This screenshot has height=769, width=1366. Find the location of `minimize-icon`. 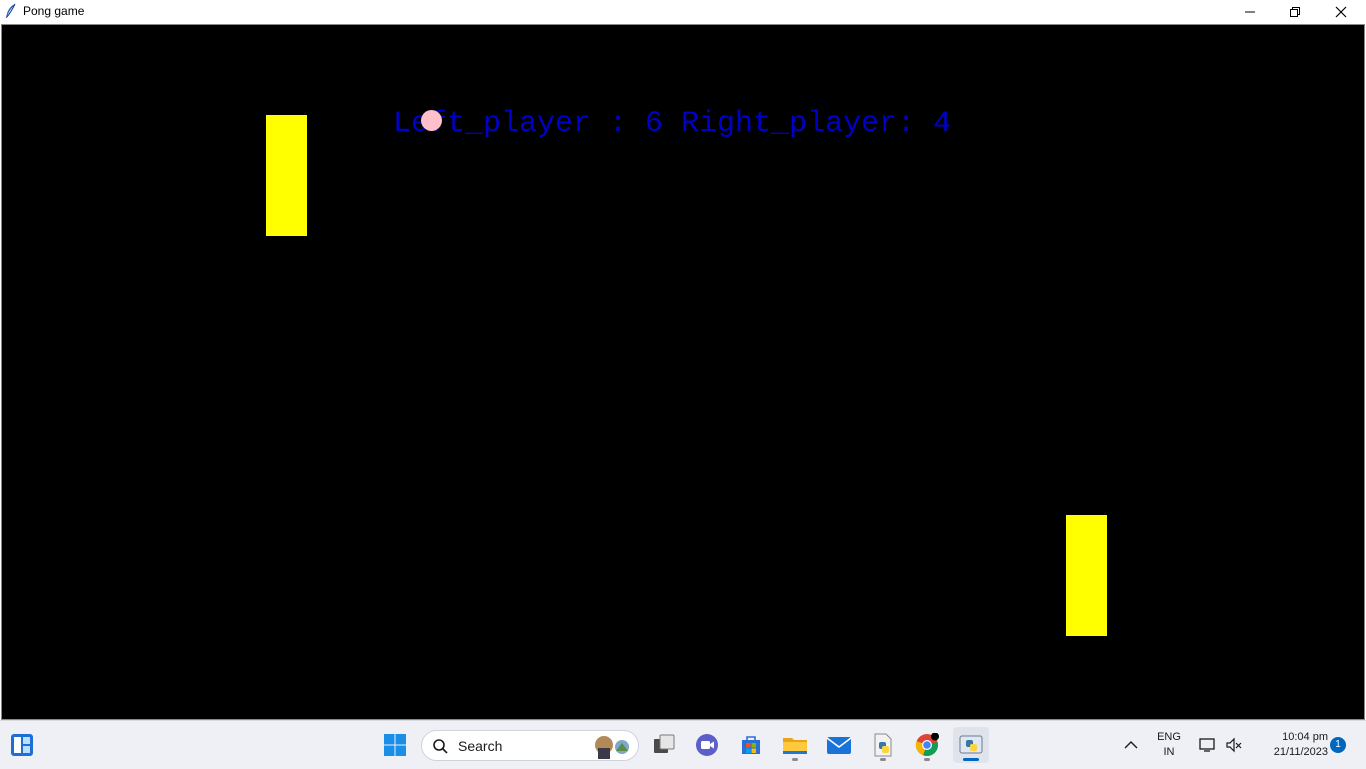

minimize-icon is located at coordinates (1250, 12).